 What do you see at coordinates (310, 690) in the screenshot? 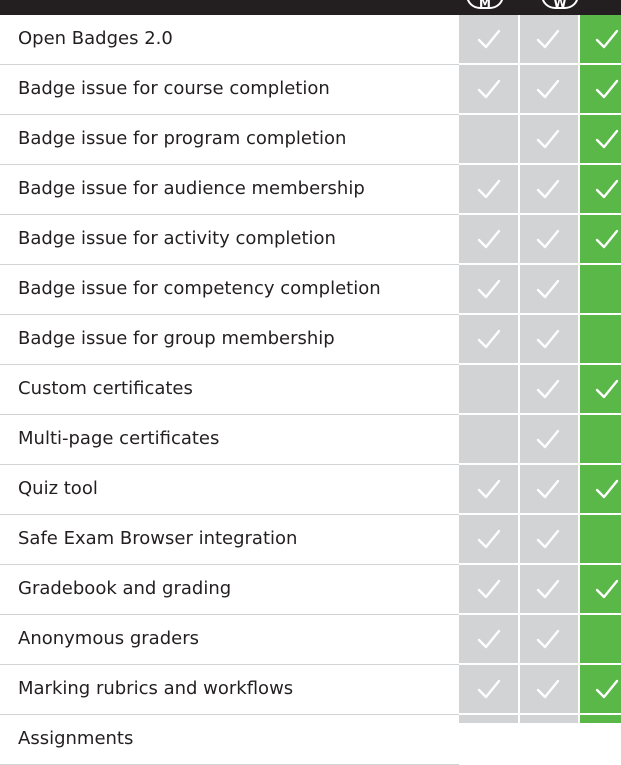
I see `table-row: Marking rubrics and workflows` at bounding box center [310, 690].